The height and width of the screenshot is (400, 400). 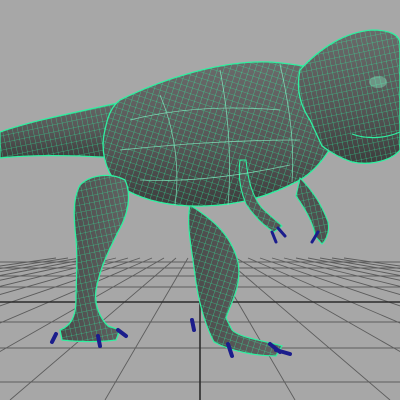 I want to click on near-hind-leg, so click(x=94, y=258).